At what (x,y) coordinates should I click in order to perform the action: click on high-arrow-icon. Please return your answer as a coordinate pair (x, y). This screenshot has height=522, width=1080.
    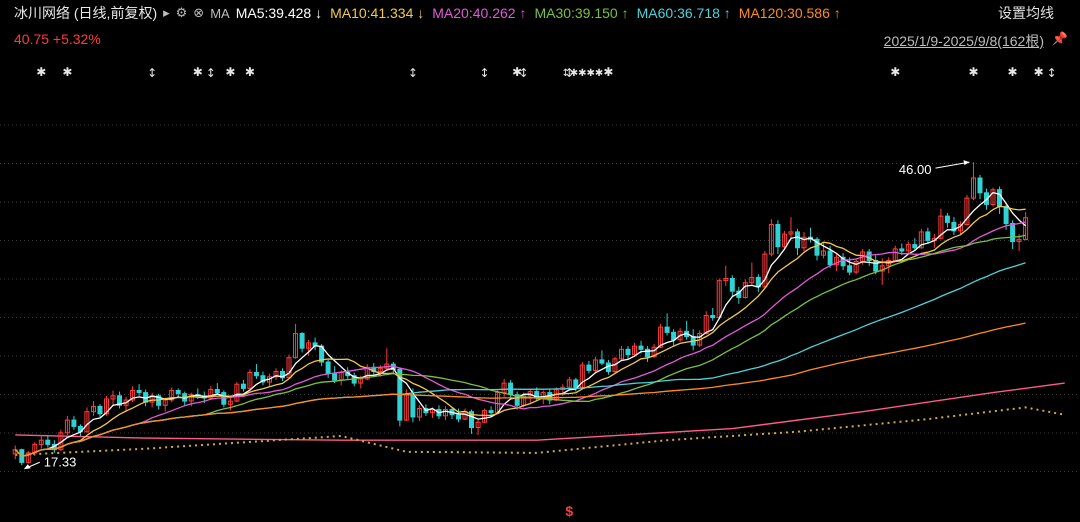
    Looking at the image, I should click on (966, 163).